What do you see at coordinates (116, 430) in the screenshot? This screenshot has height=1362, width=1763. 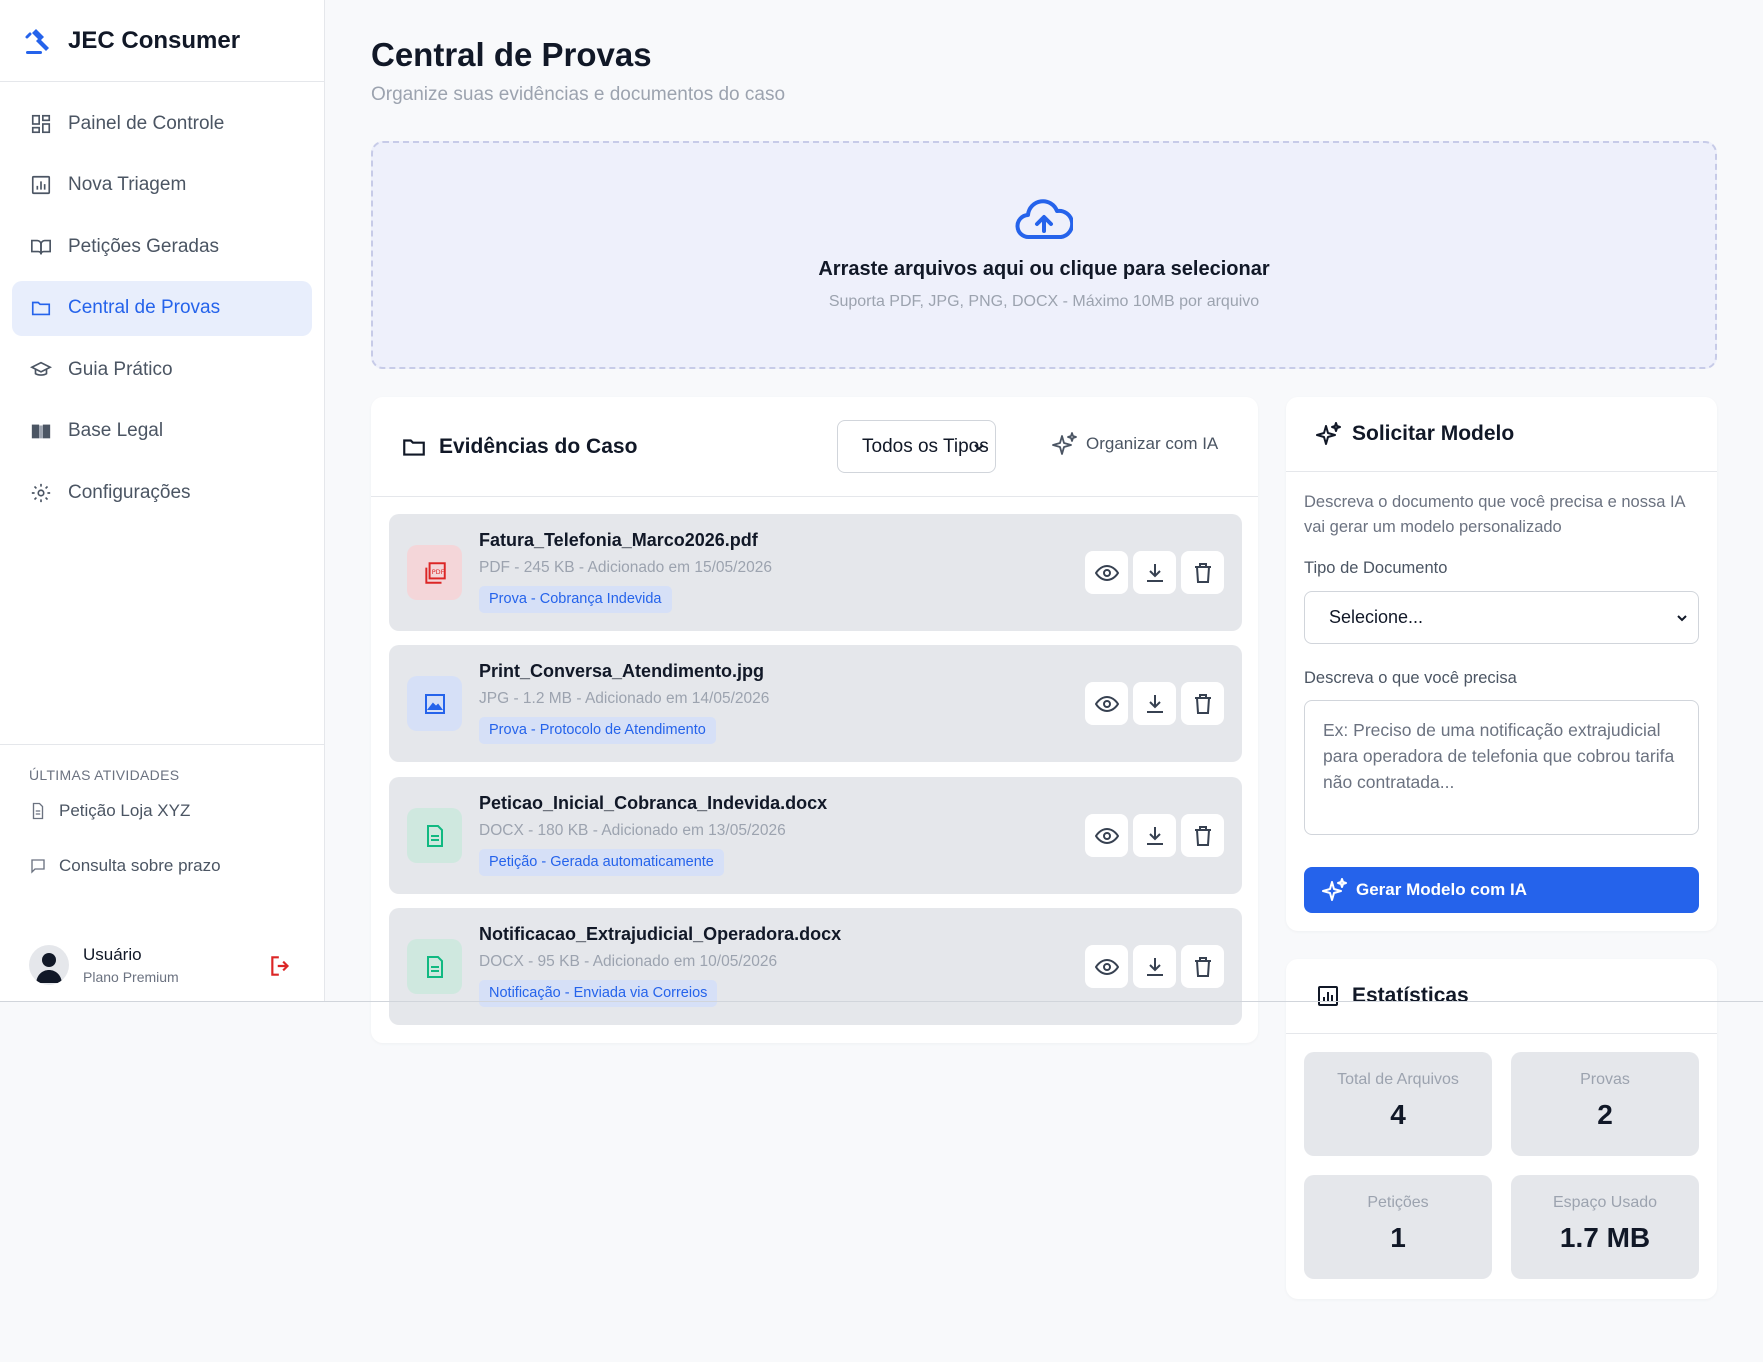 I see `nav-label: Base Legal` at bounding box center [116, 430].